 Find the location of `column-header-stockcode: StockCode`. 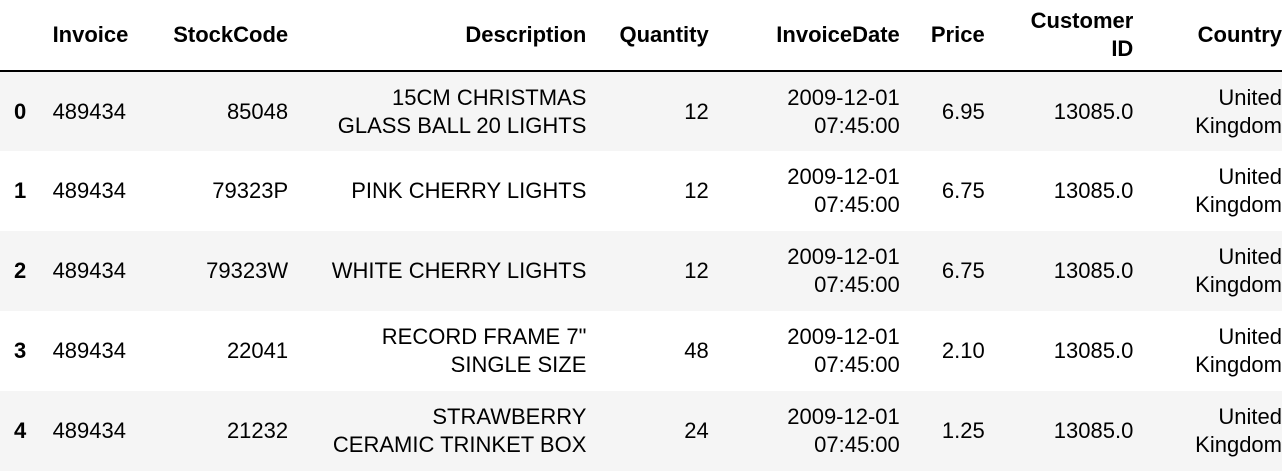

column-header-stockcode: StockCode is located at coordinates (211, 36).